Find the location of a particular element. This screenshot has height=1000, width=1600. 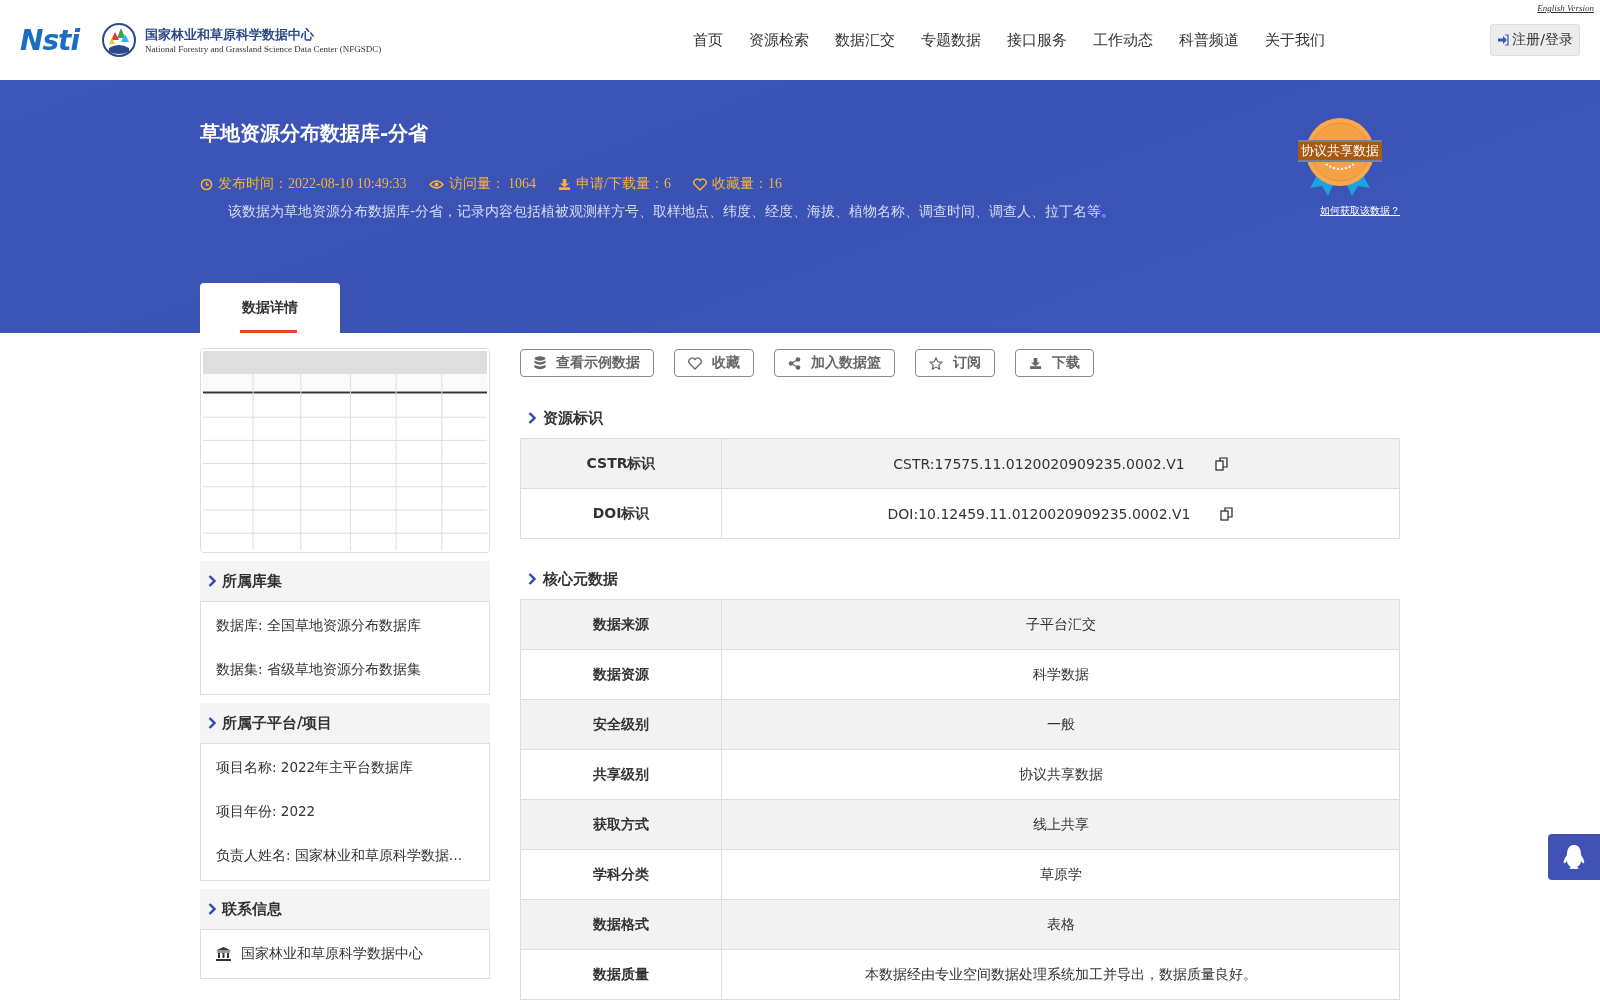

panel-item: 国家林业和草原科学数据中心 is located at coordinates (332, 954).